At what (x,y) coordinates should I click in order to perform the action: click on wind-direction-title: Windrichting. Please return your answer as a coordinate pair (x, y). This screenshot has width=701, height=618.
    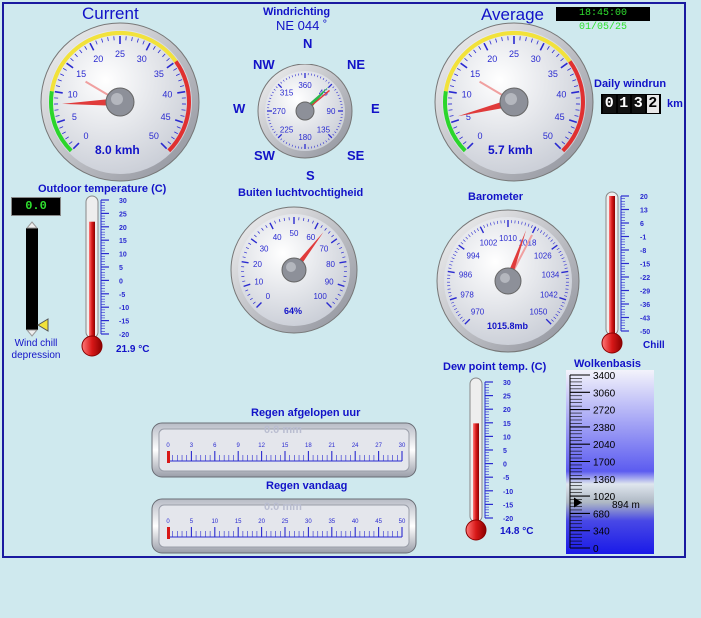
    Looking at the image, I should click on (297, 12).